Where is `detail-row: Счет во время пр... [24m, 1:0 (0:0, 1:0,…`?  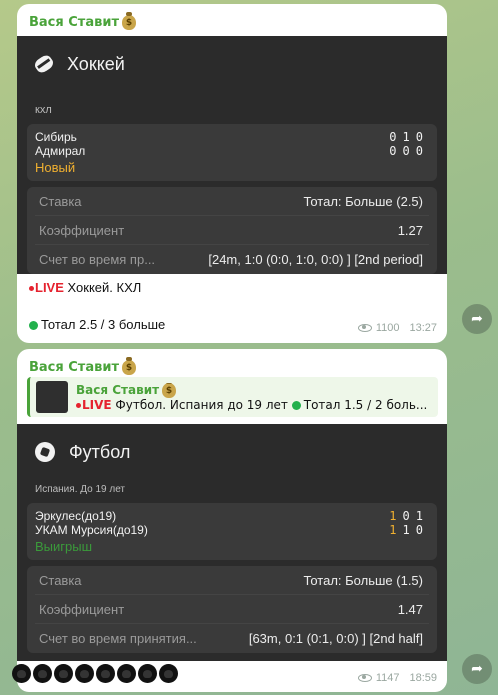
detail-row: Счет во время пр... [24m, 1:0 (0:0, 1:0,… is located at coordinates (232, 259).